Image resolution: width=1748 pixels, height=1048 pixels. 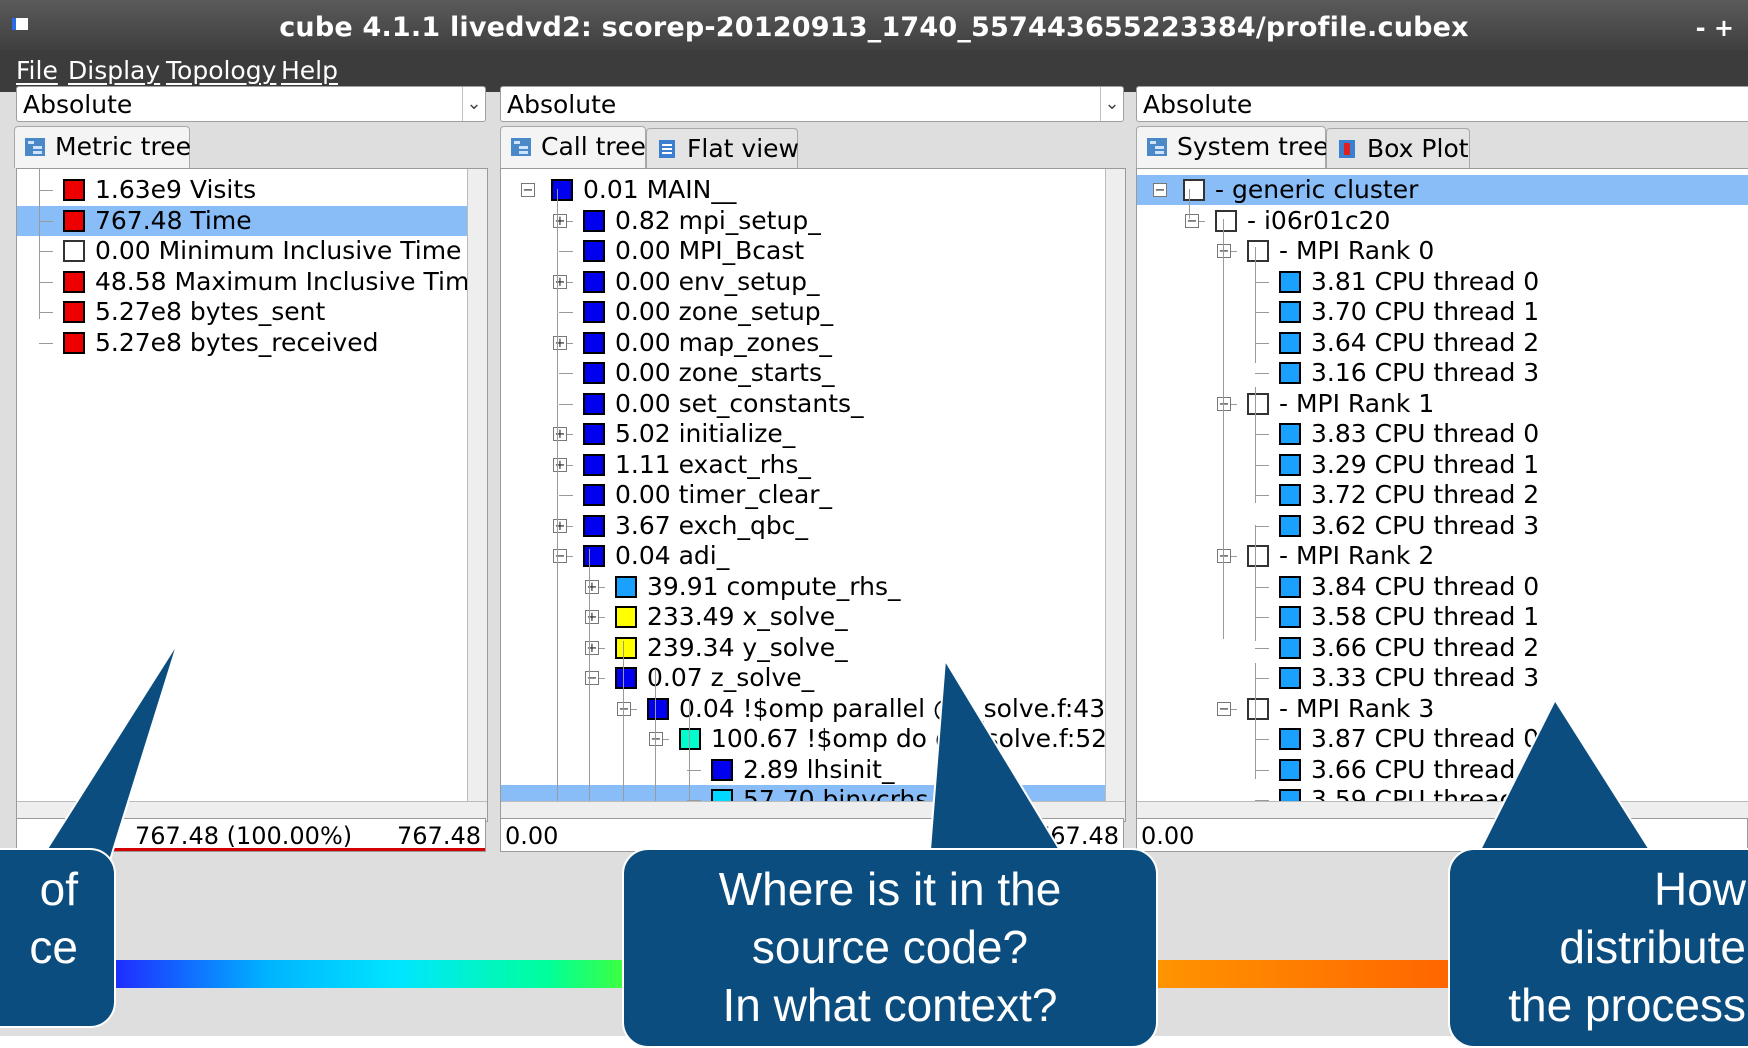 I want to click on callout-left: of ce, so click(x=58, y=938).